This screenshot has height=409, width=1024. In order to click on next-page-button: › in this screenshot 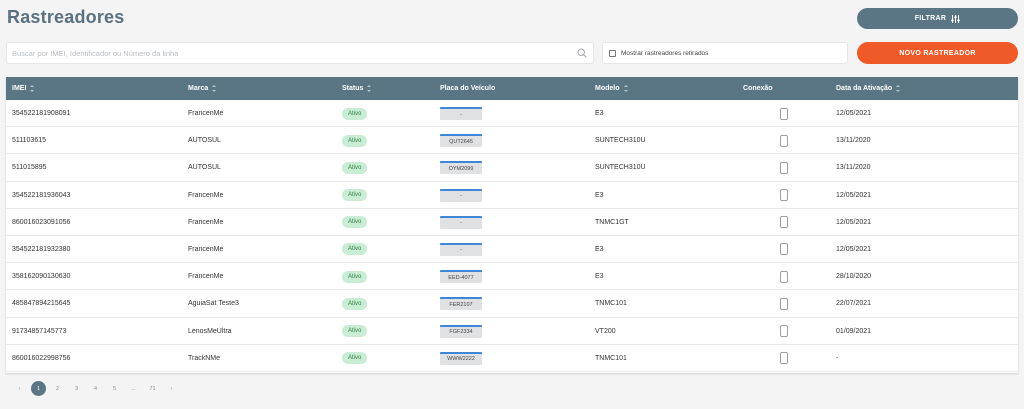, I will do `click(171, 388)`.